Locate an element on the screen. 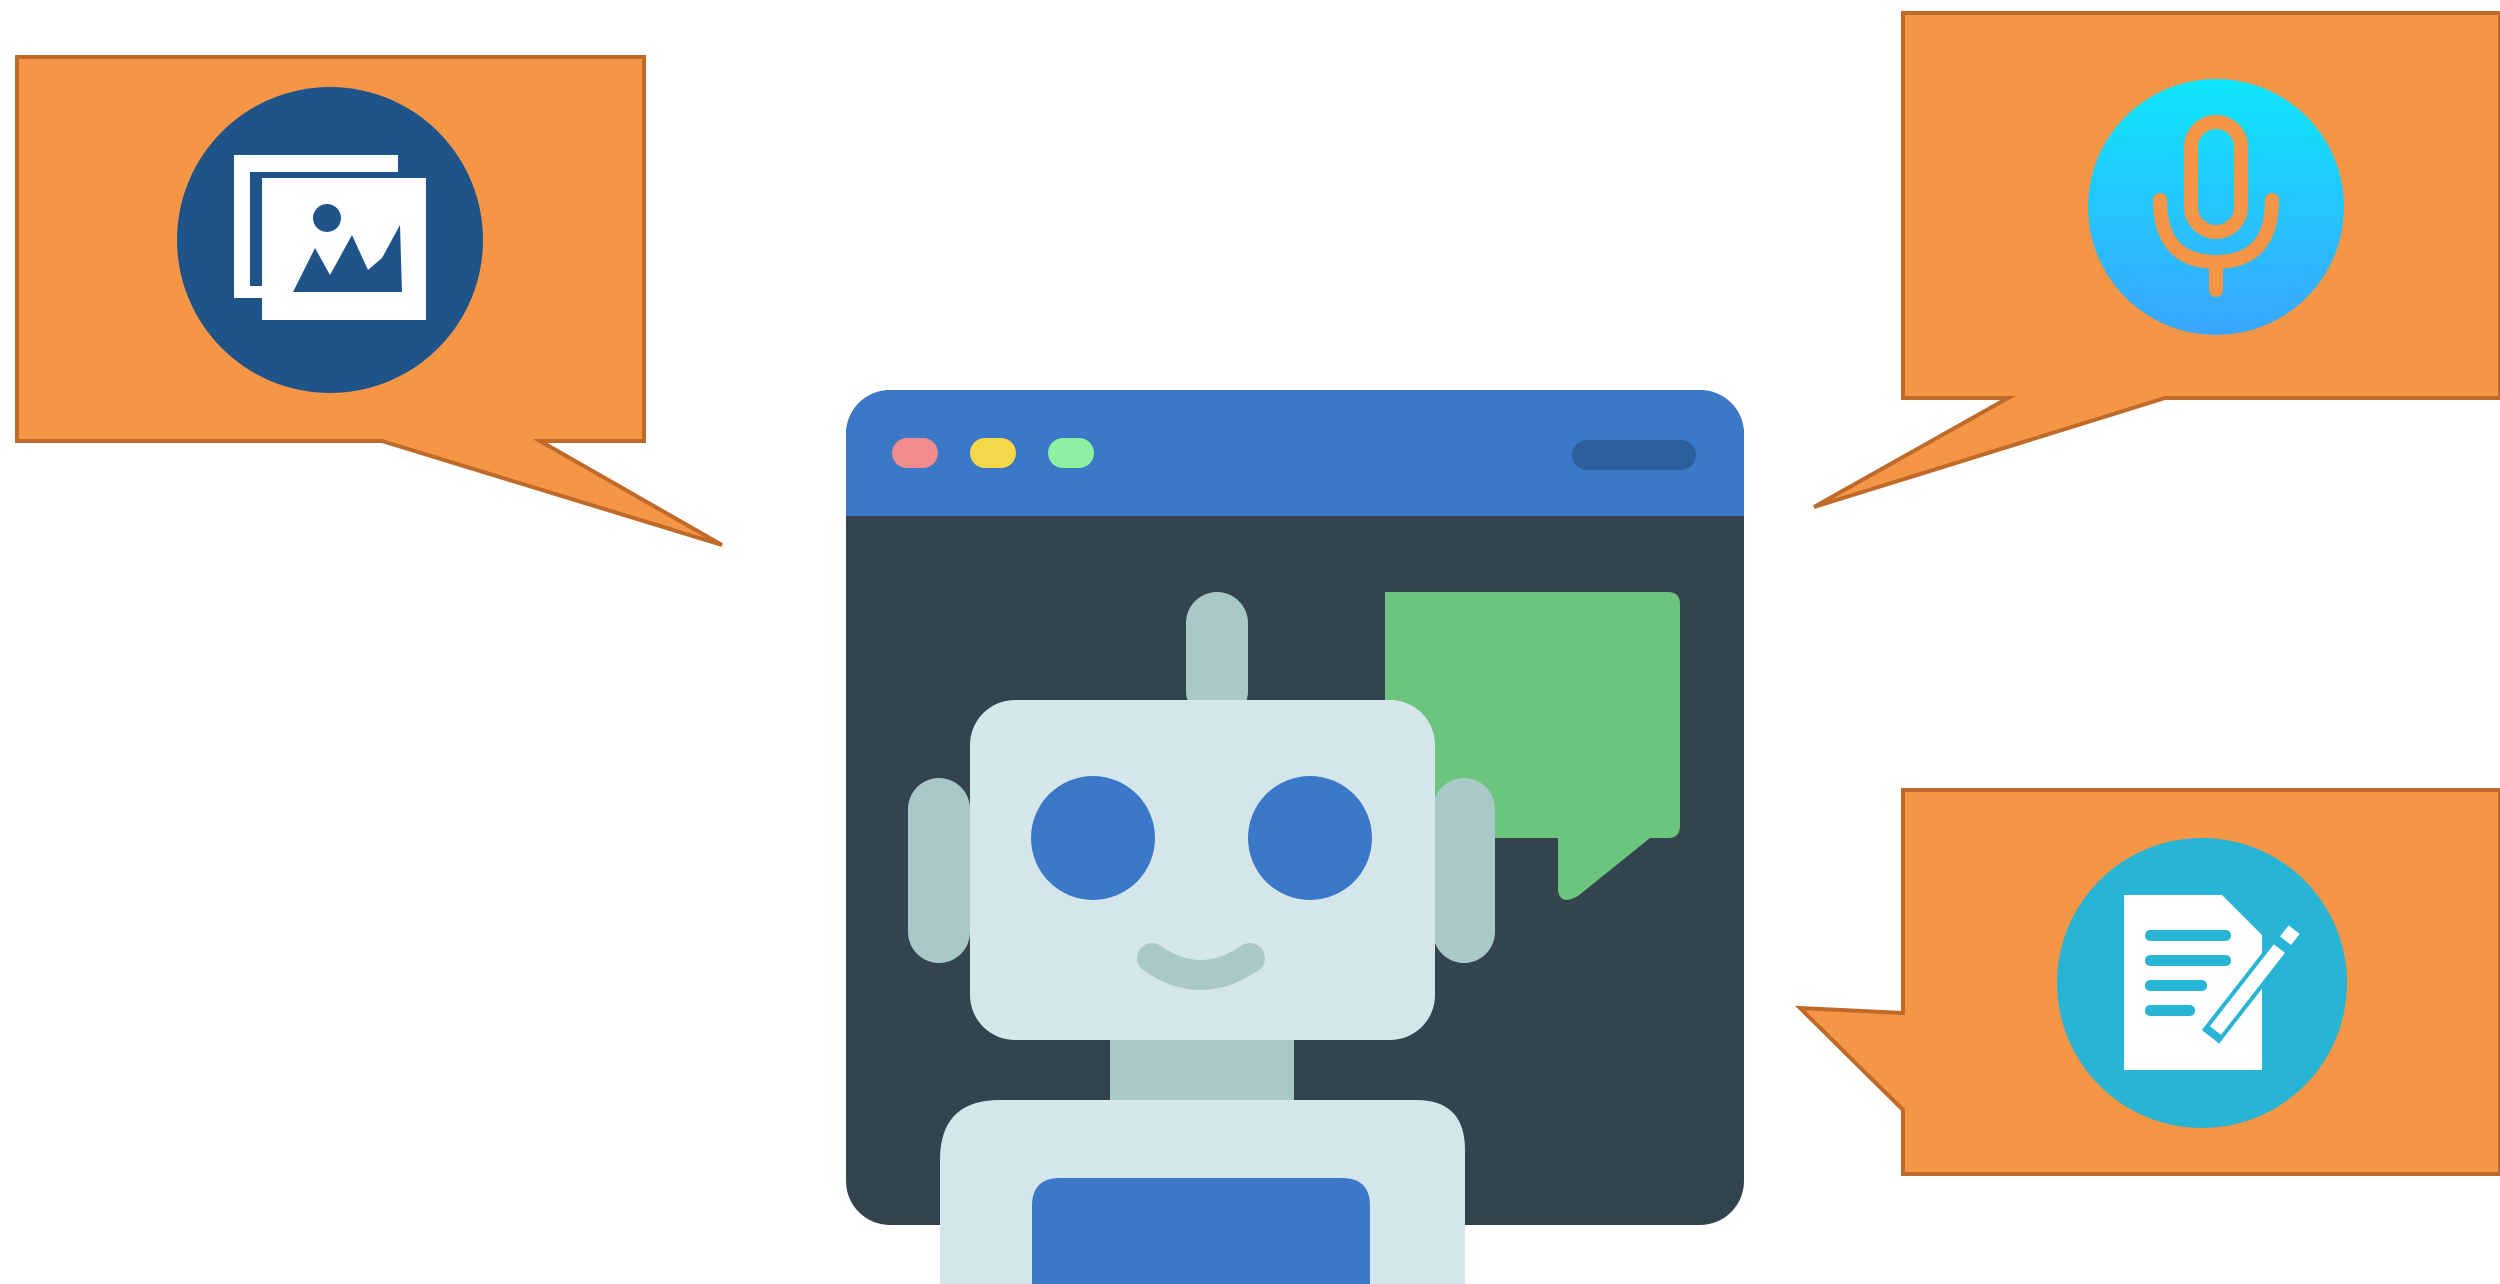  image-callout is located at coordinates (369, 301).